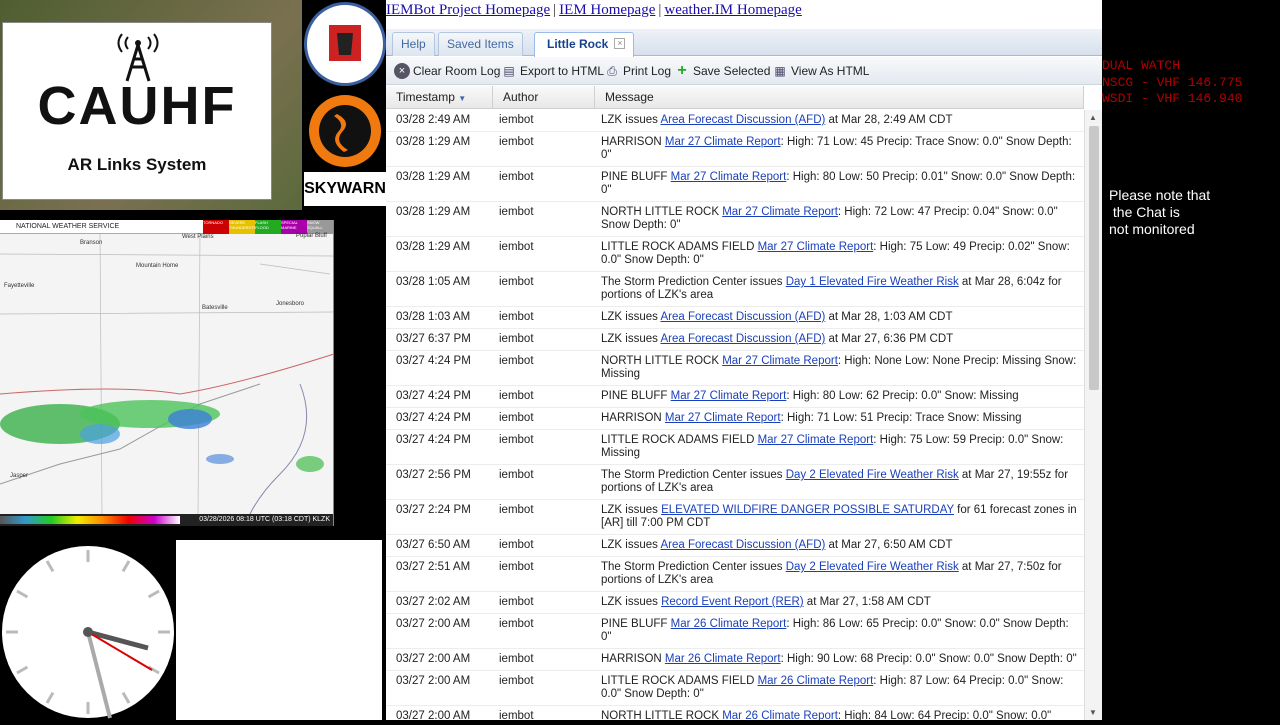 The image size is (1280, 725). Describe the element at coordinates (620, 43) in the screenshot. I see `close-icon: ×` at that location.